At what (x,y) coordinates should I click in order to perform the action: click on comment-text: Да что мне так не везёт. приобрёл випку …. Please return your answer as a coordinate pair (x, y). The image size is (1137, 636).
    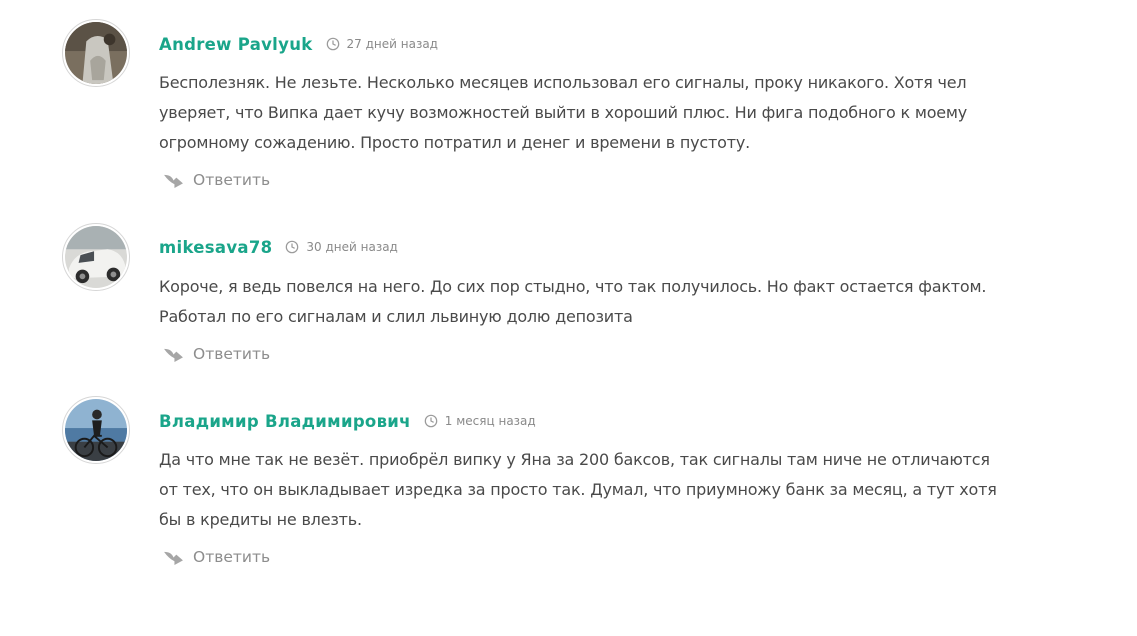
    Looking at the image, I should click on (578, 489).